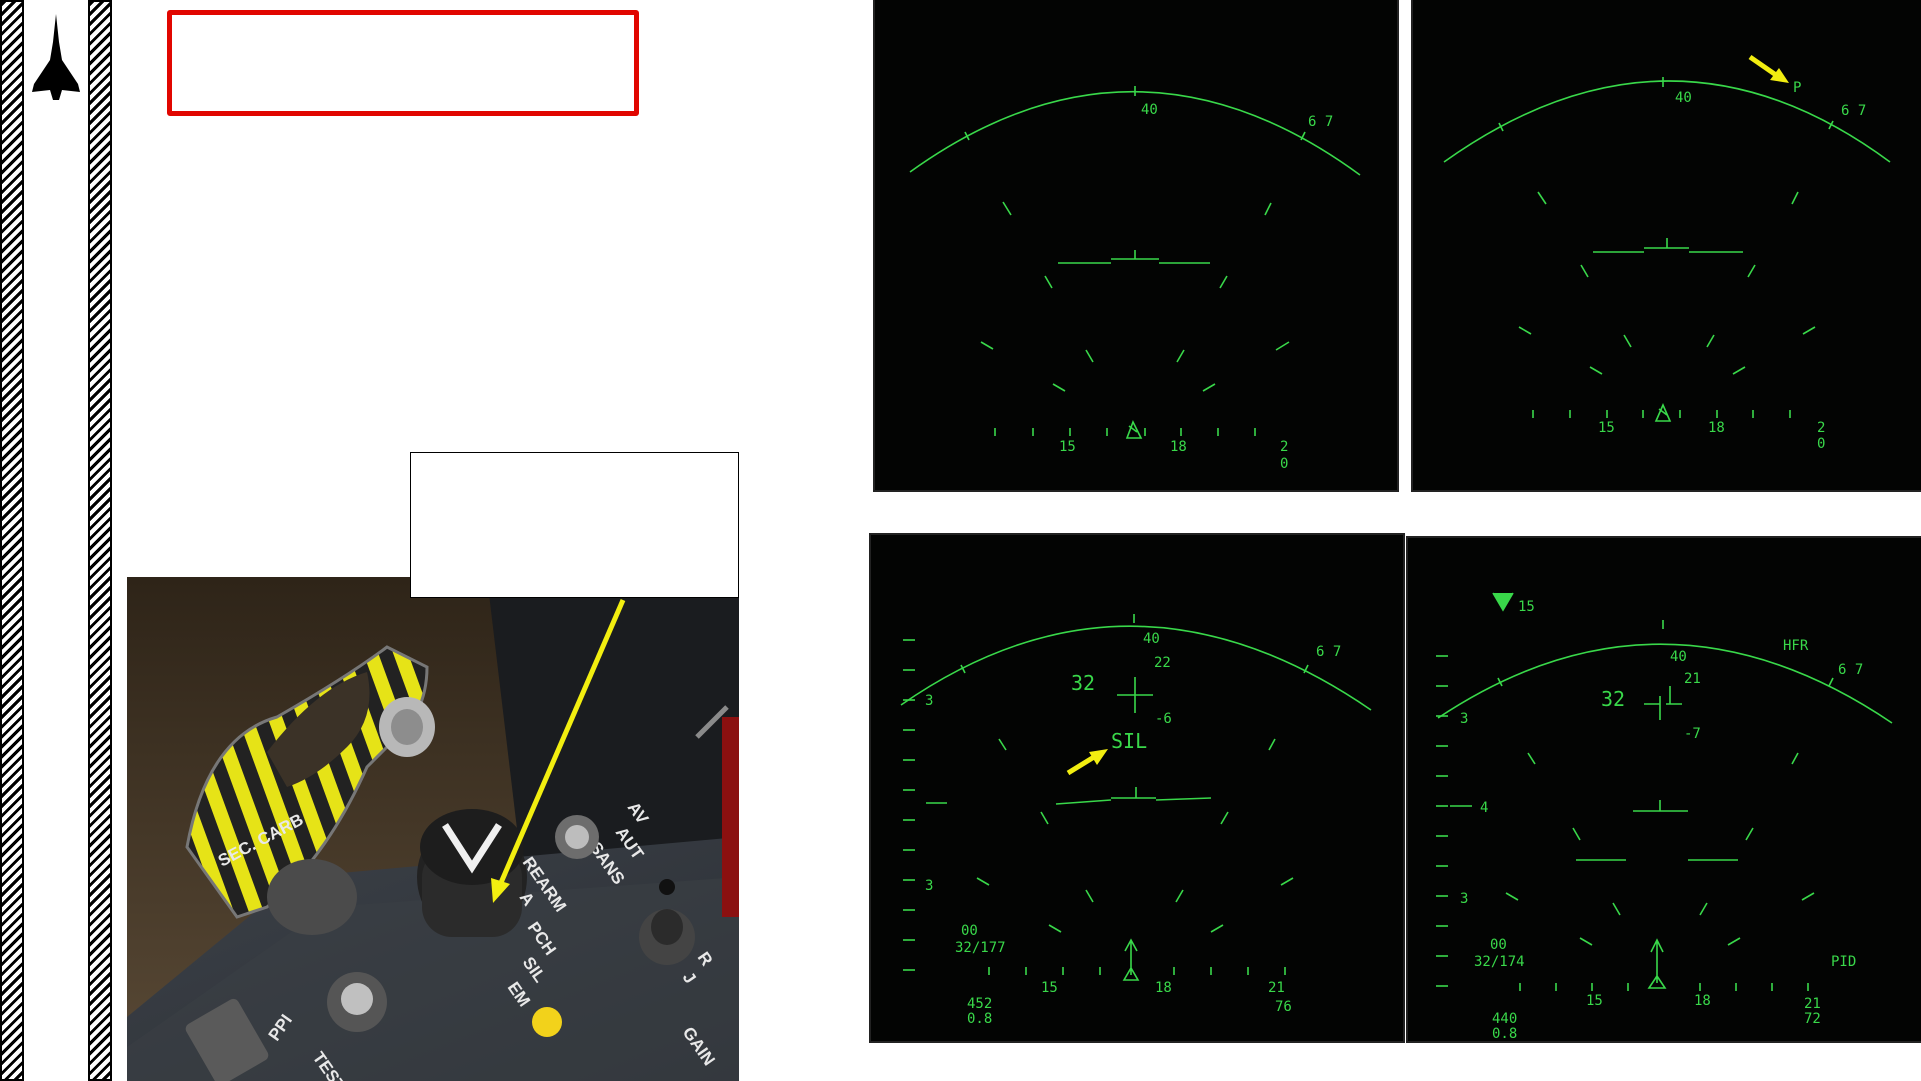 This screenshot has height=1081, width=1921. Describe the element at coordinates (1162, 663) in the screenshot. I see `top-right-number: 22` at that location.